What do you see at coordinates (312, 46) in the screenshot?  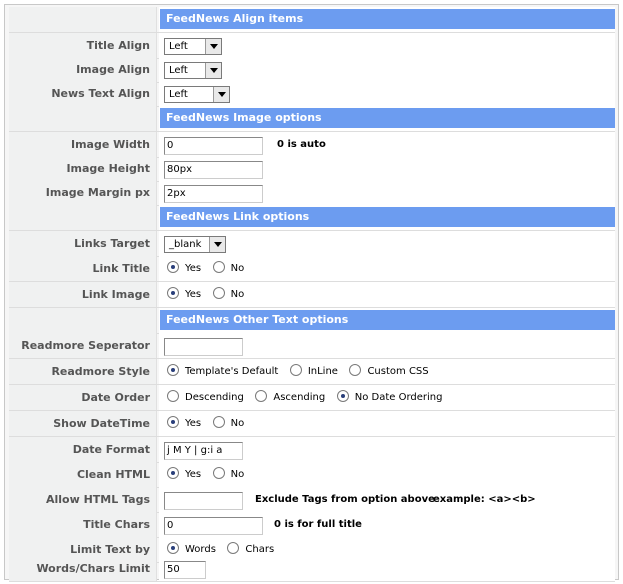 I see `row-title-align: Title Align Left` at bounding box center [312, 46].